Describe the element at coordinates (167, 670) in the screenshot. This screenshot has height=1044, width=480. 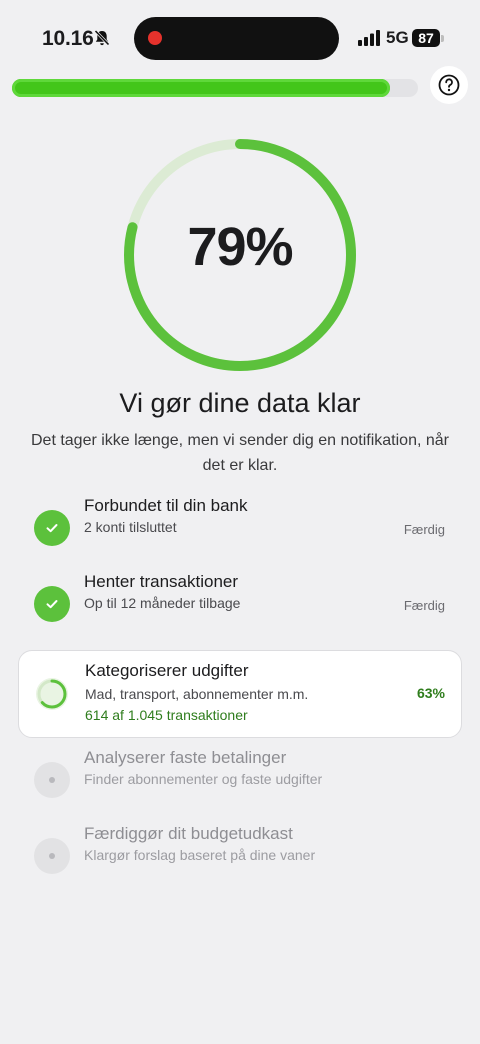
I see `step-title: Kategoriserer udgifter` at that location.